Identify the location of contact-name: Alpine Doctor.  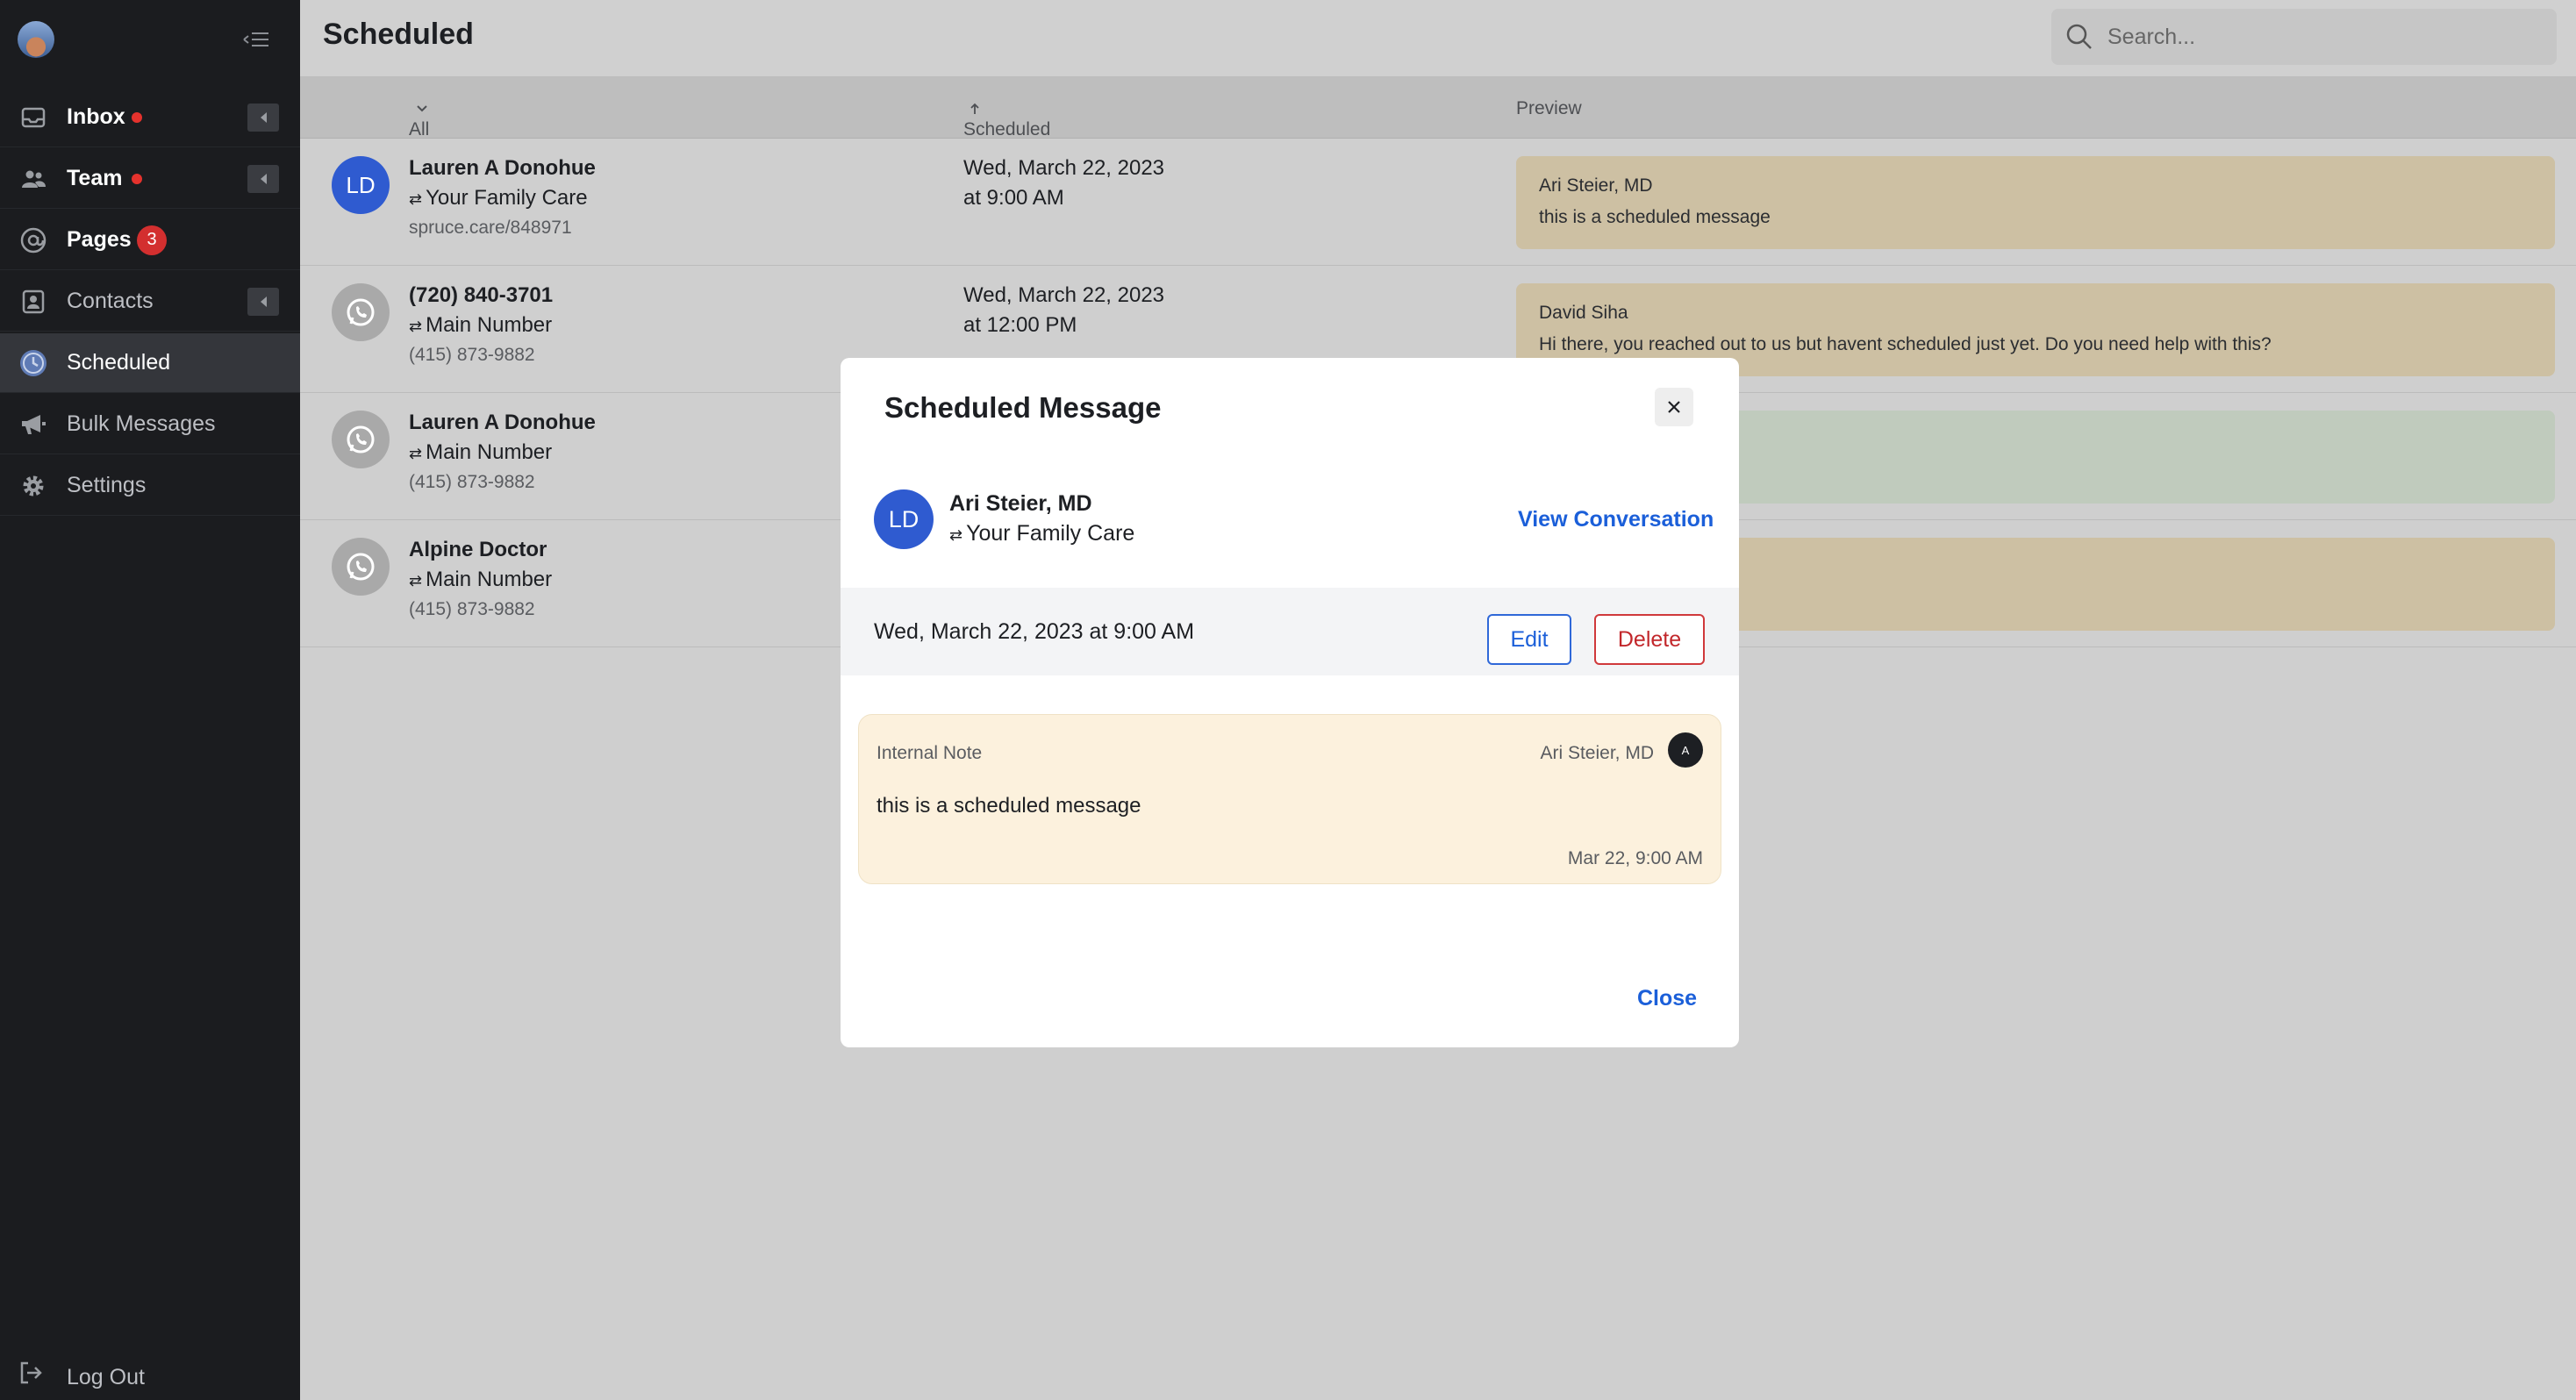
(478, 549).